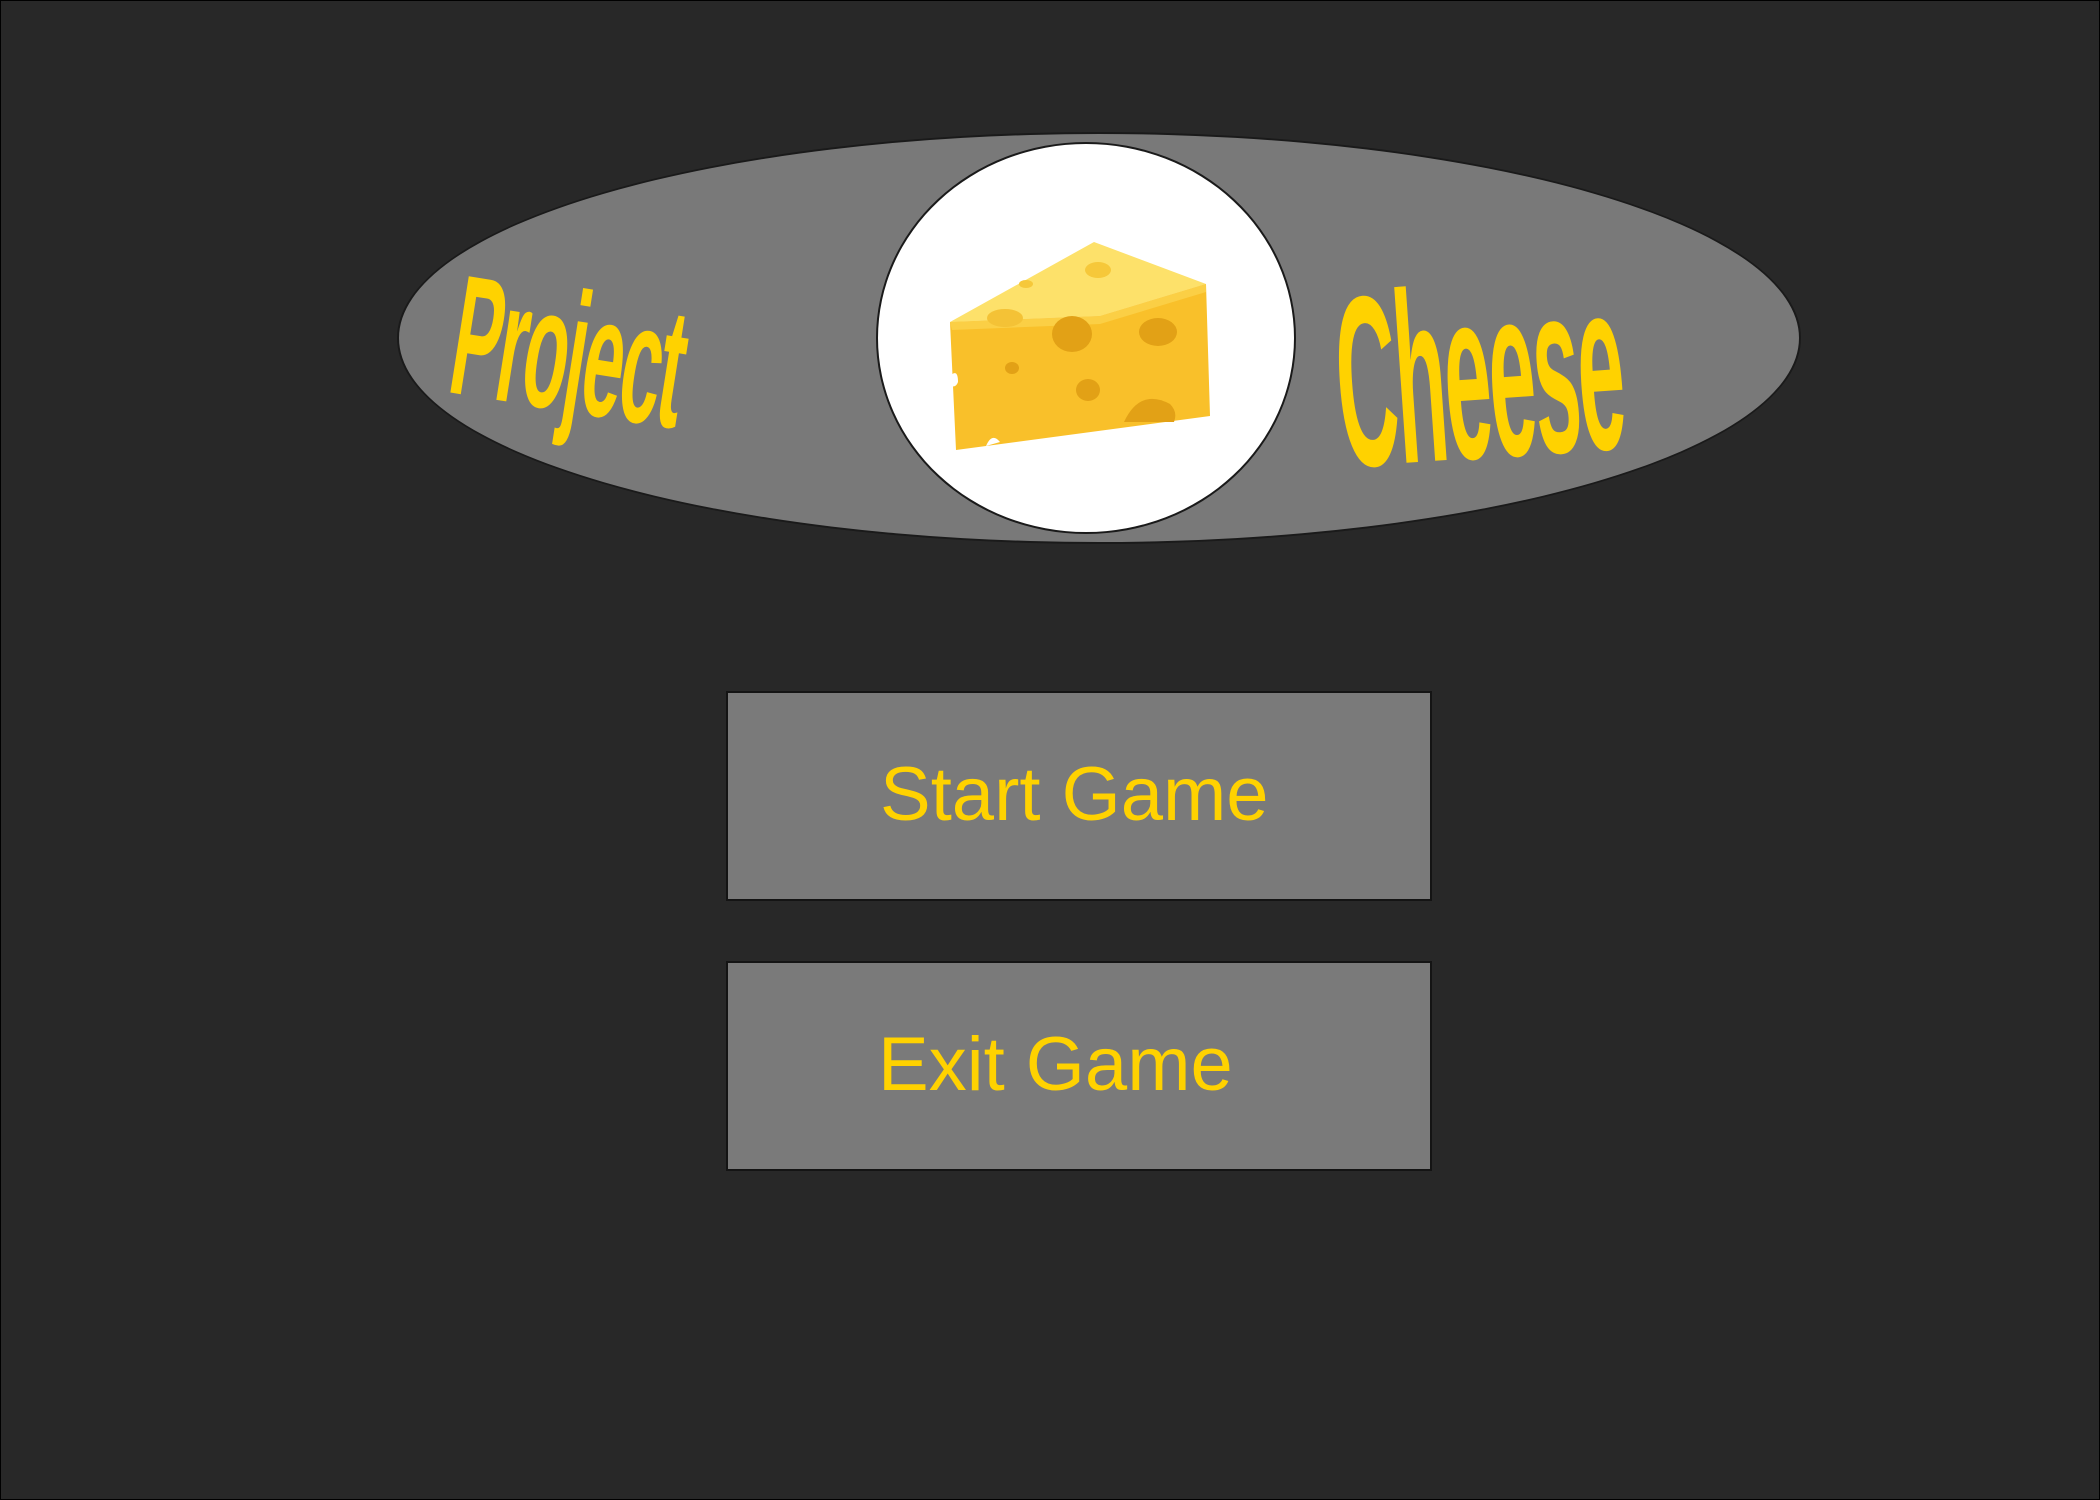  I want to click on exit-game-button: Exit Game, so click(1079, 1066).